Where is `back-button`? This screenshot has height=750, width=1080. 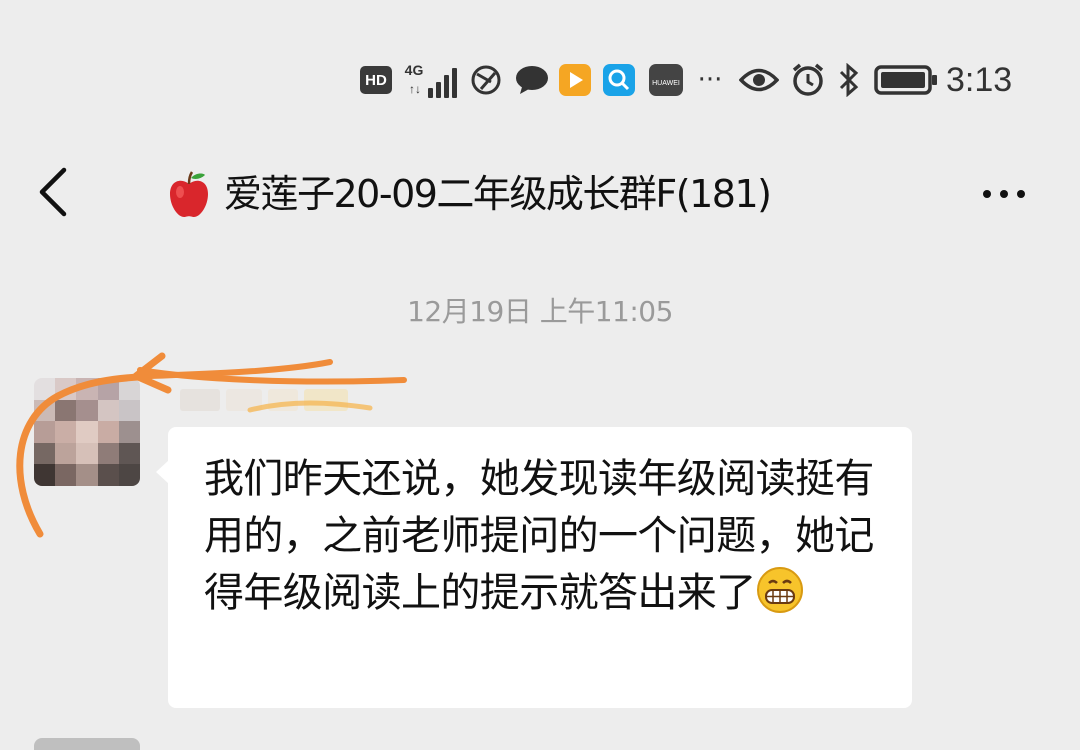 back-button is located at coordinates (55, 192).